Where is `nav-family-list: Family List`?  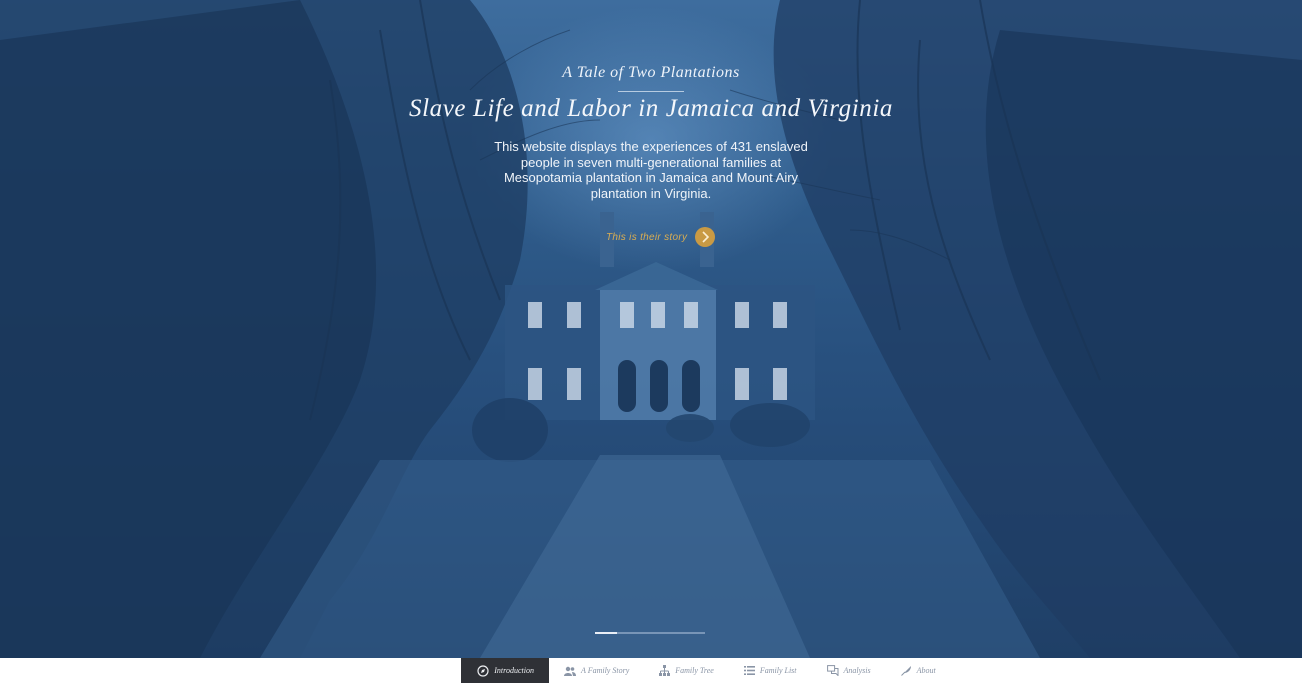 nav-family-list: Family List is located at coordinates (770, 670).